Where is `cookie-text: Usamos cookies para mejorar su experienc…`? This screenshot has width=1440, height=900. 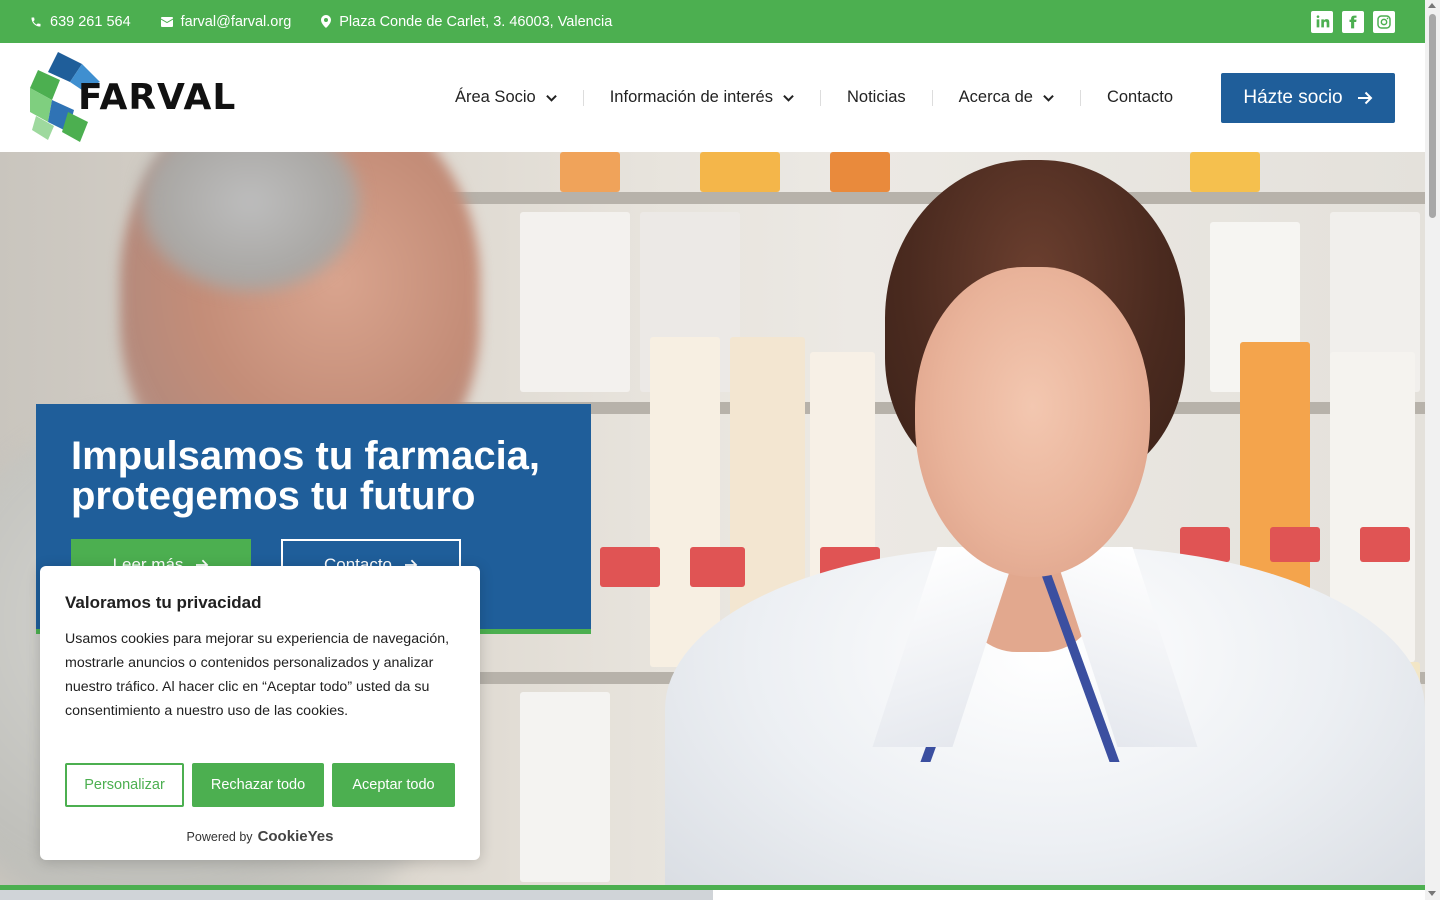 cookie-text: Usamos cookies para mejorar su experienc… is located at coordinates (257, 675).